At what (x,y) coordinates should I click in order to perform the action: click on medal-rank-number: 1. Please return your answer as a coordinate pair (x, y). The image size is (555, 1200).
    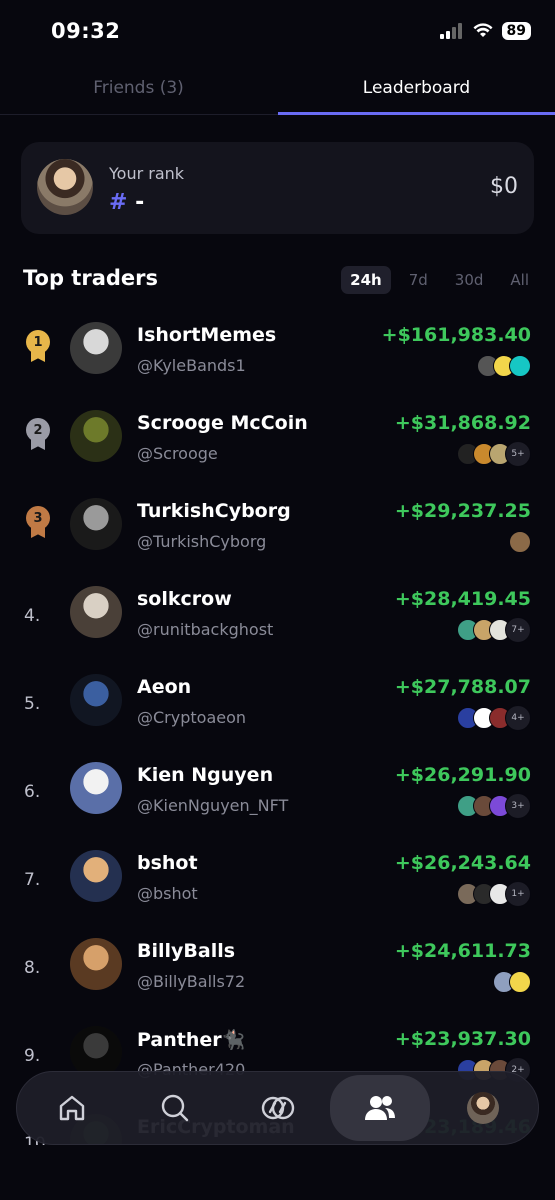
    Looking at the image, I should click on (38, 342).